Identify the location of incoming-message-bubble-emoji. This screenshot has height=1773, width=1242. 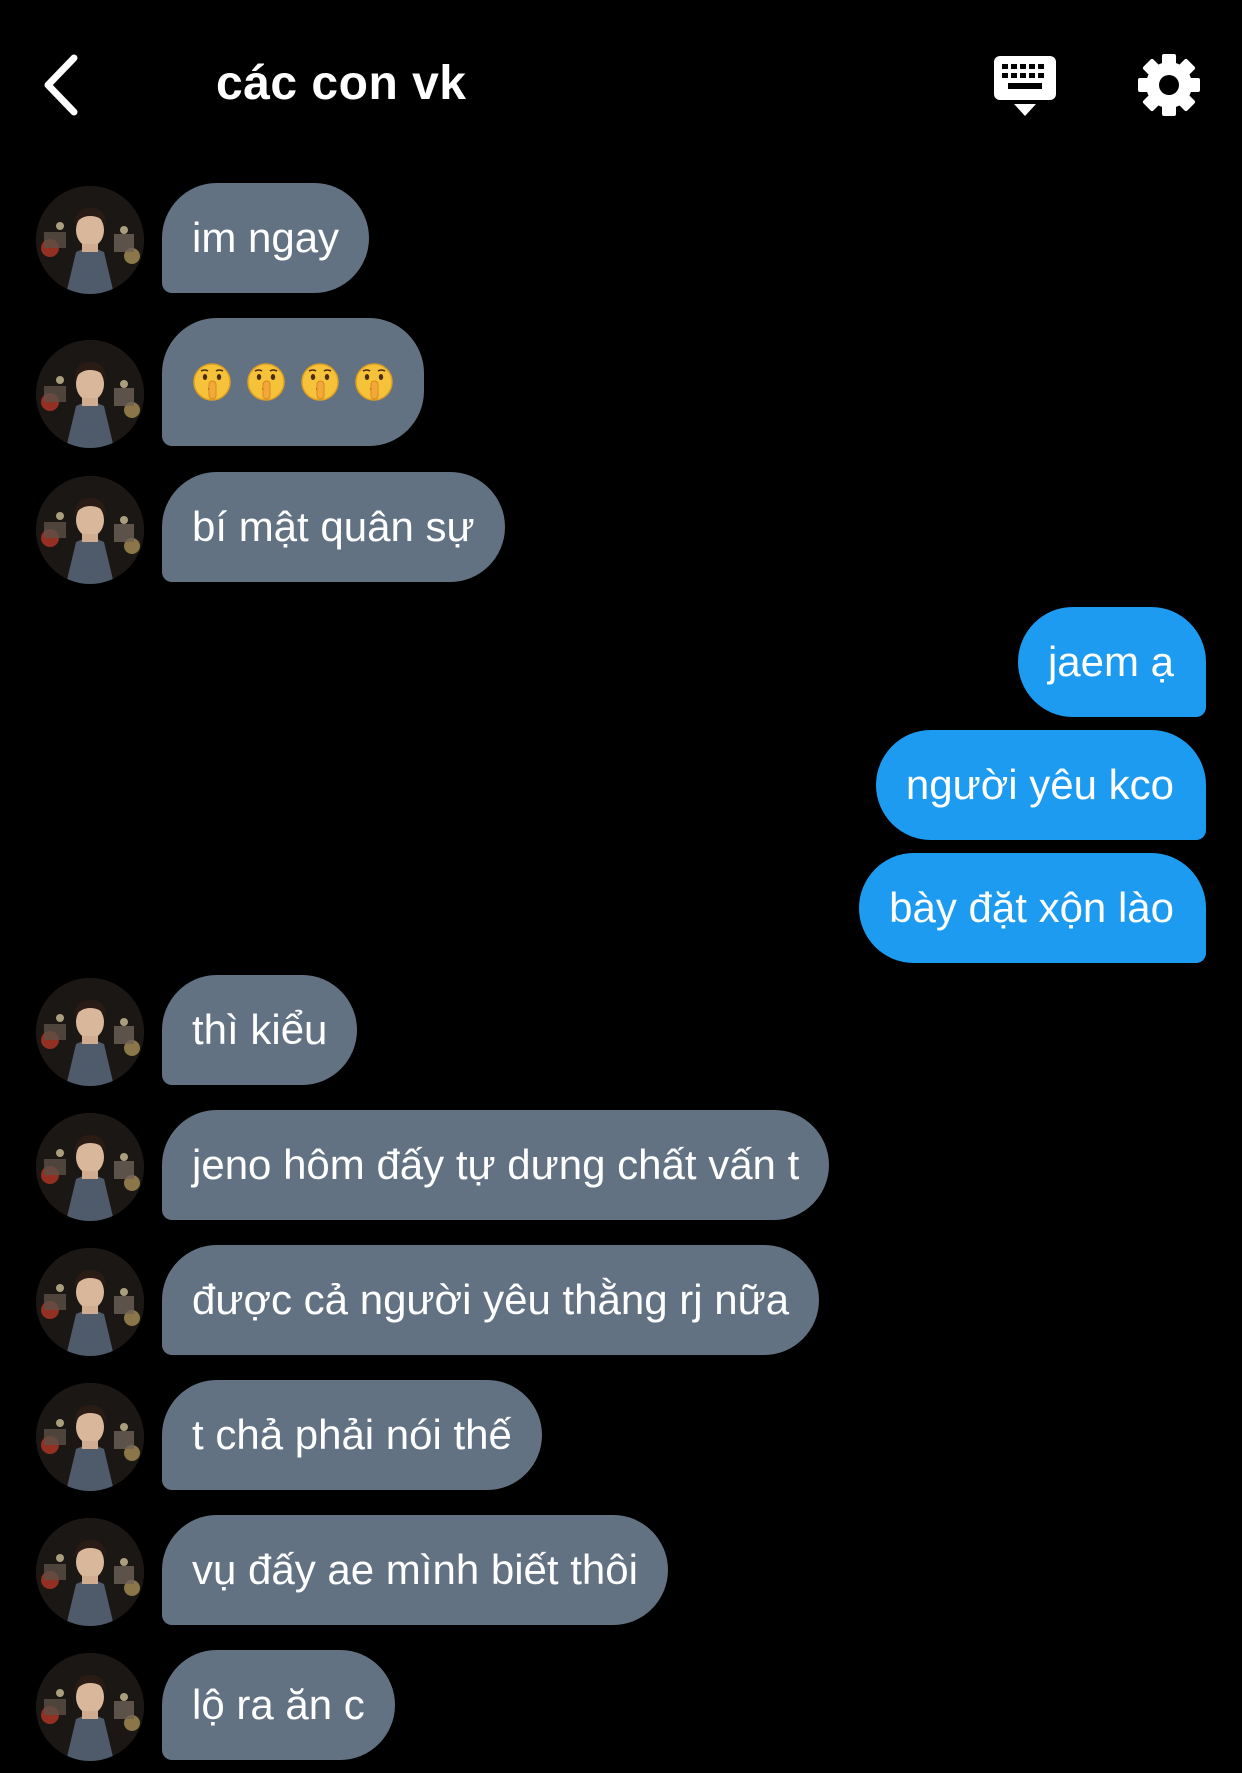
(293, 382).